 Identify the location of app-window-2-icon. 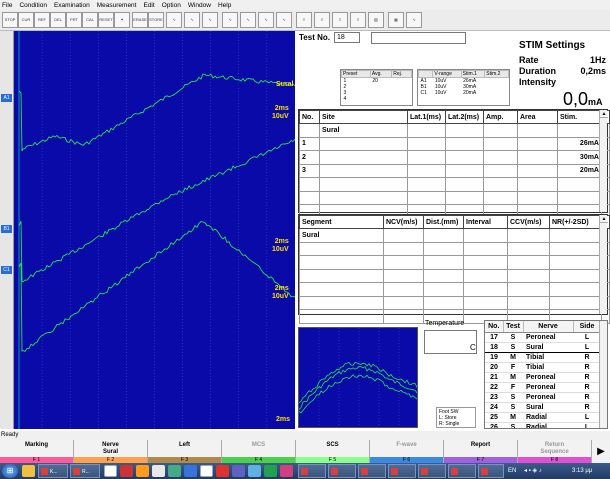
(206, 471).